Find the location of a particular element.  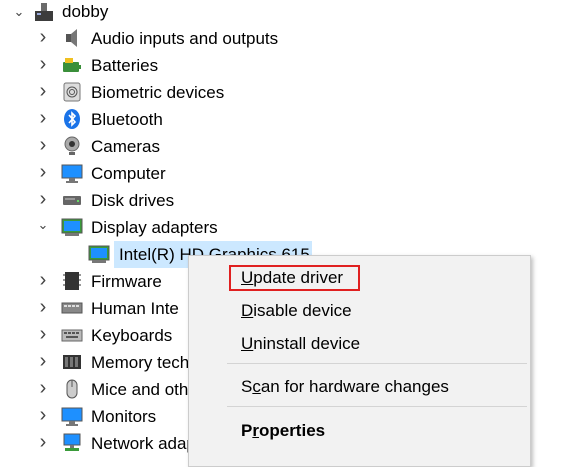

tree-item-monitors: Monitors is located at coordinates (123, 416).